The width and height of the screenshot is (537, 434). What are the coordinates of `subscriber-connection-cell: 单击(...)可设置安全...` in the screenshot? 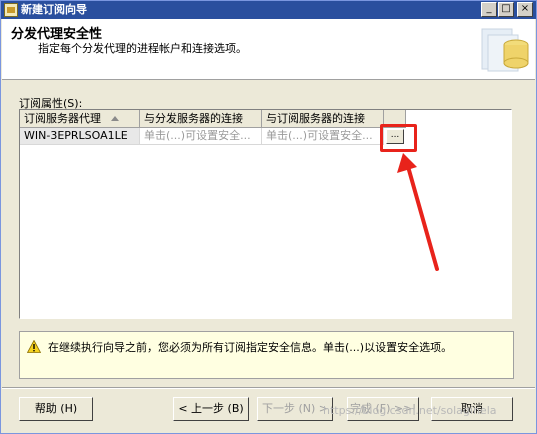 It's located at (323, 136).